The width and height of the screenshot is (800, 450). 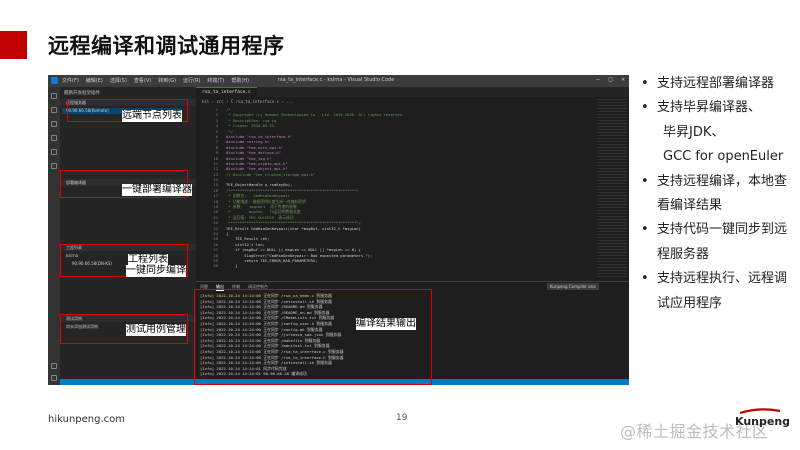 What do you see at coordinates (191, 80) in the screenshot?
I see `menu-item: 运行(R)` at bounding box center [191, 80].